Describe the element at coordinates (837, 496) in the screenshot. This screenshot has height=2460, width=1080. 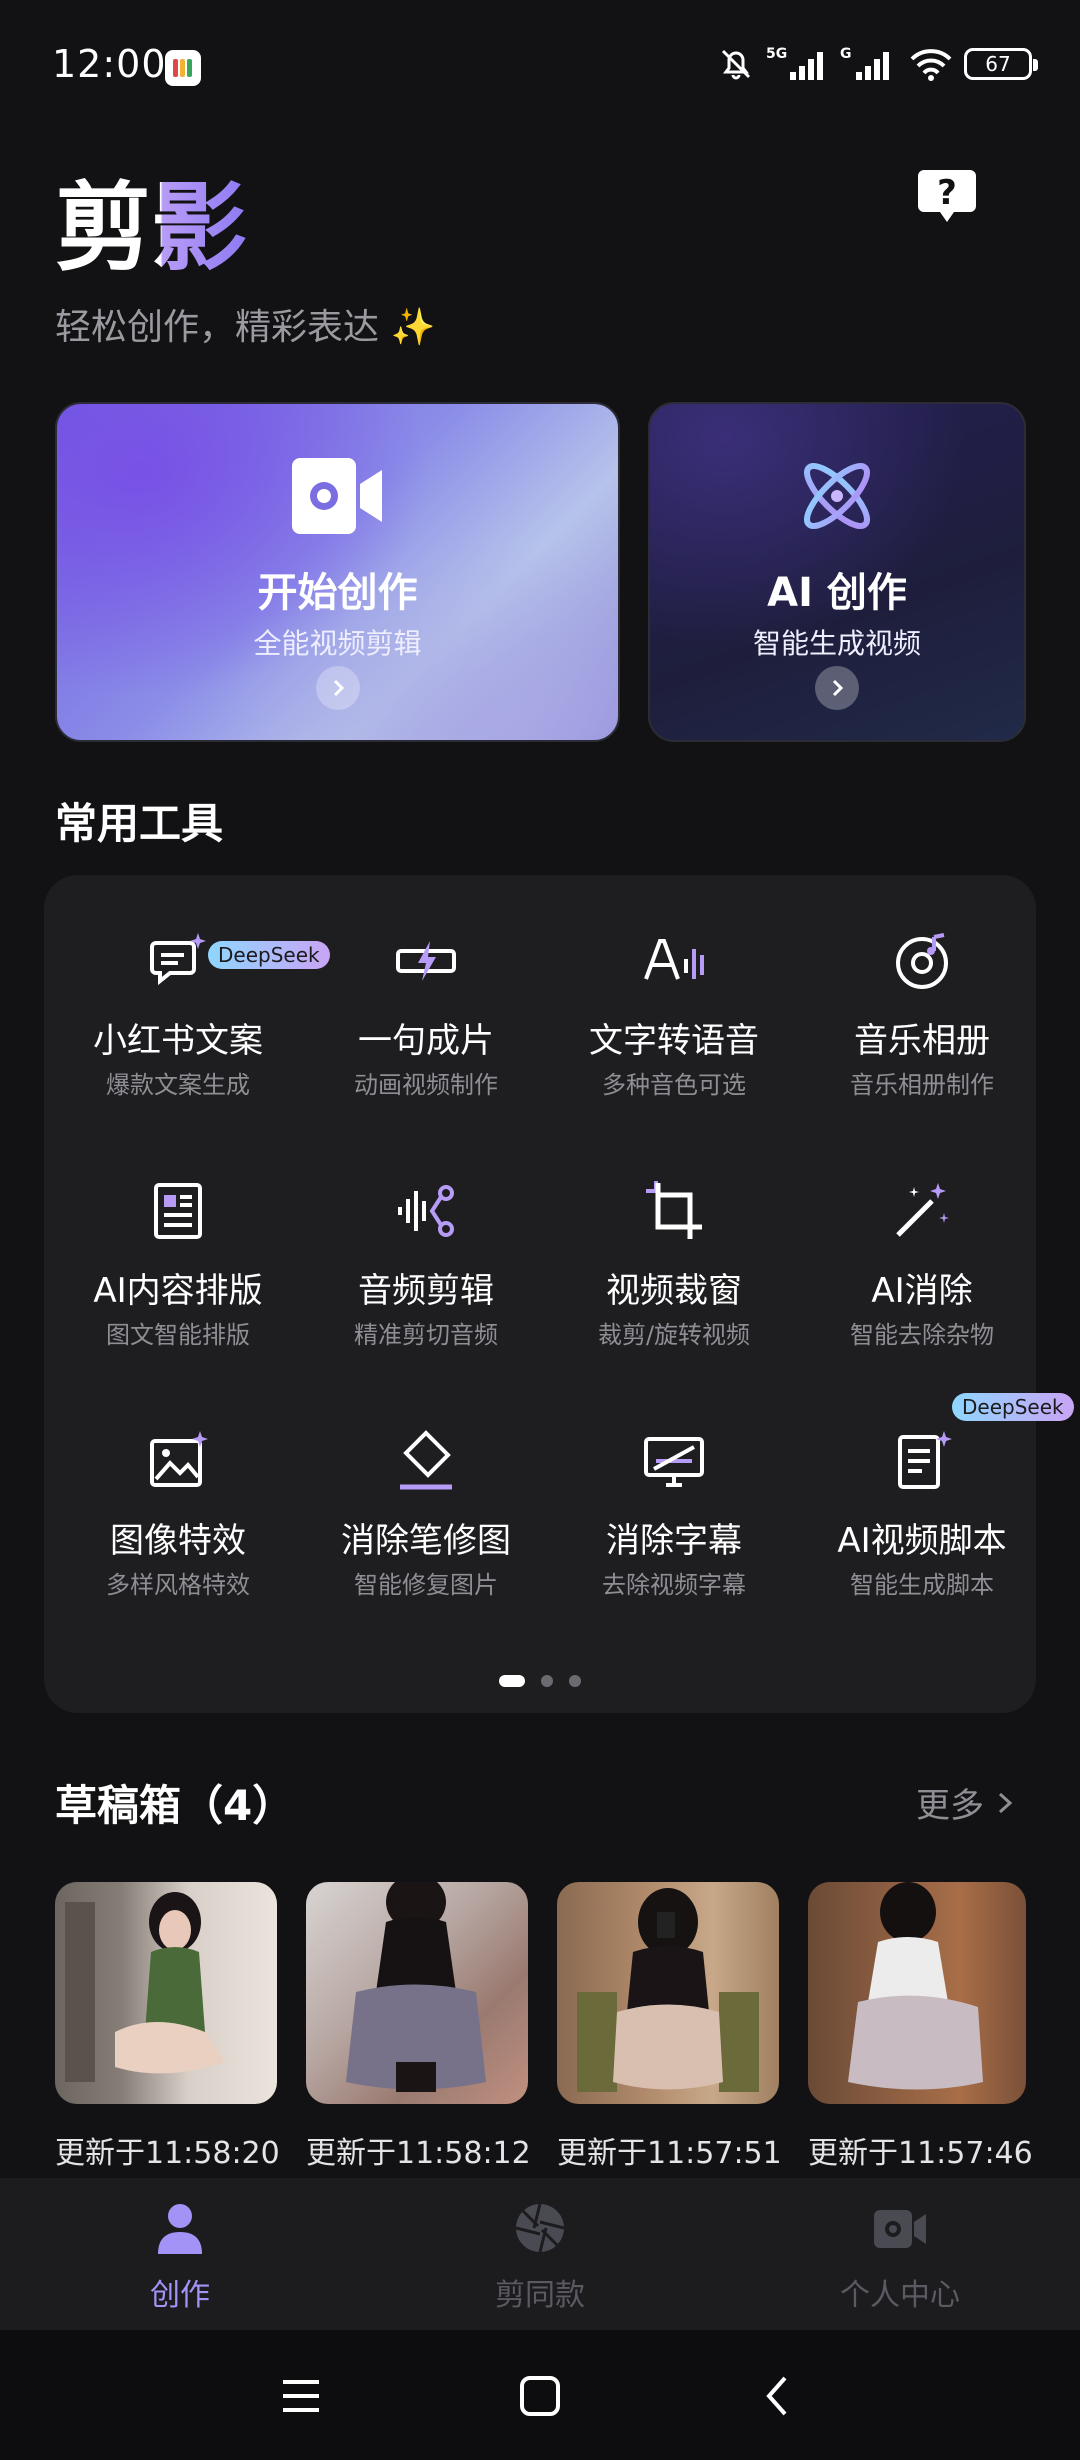
I see `atom-icon` at that location.